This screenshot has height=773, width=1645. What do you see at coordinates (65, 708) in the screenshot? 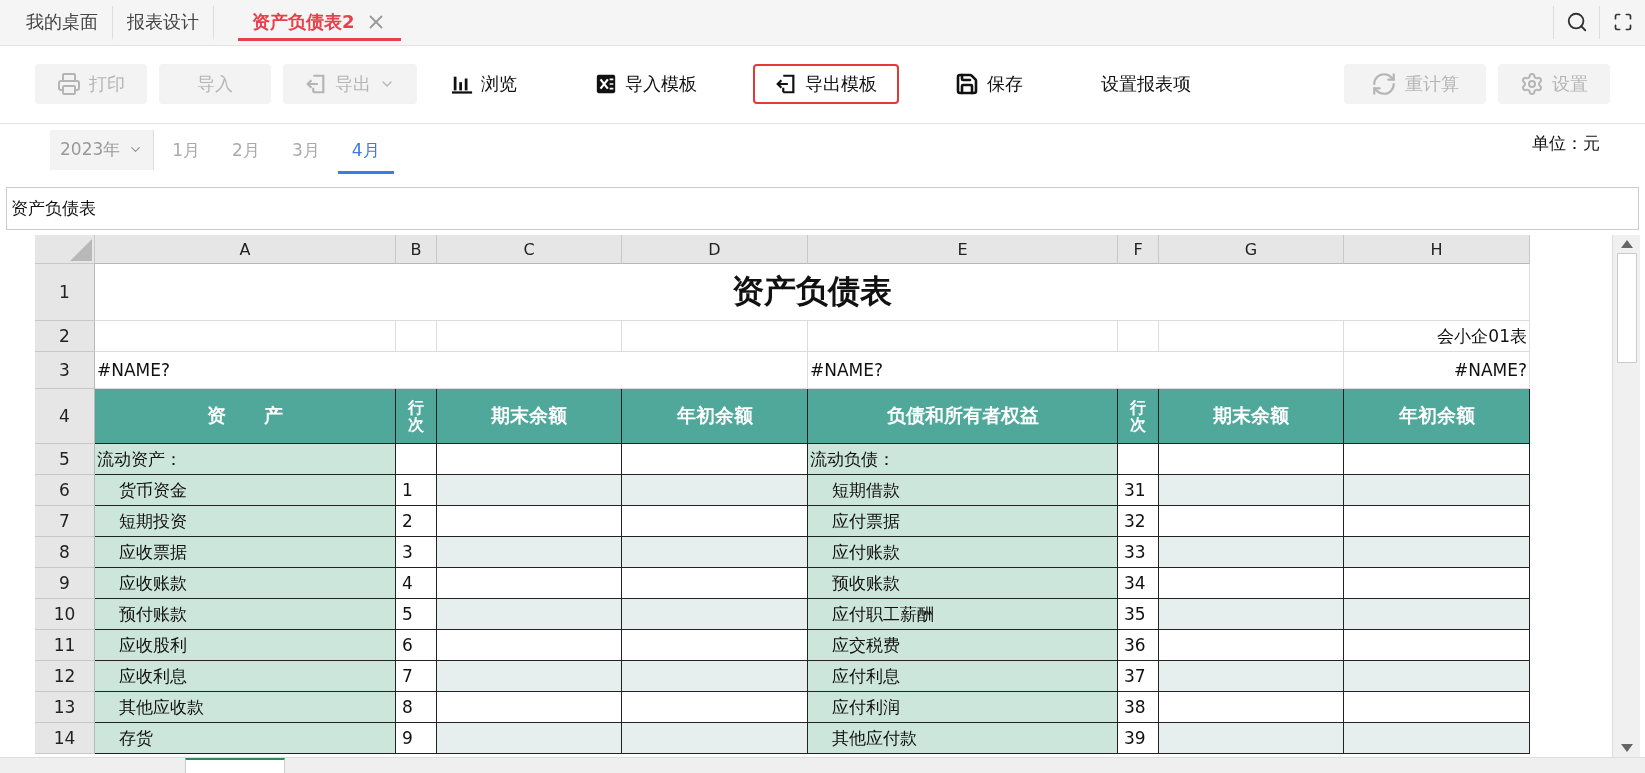
I see `row-header: 13` at bounding box center [65, 708].